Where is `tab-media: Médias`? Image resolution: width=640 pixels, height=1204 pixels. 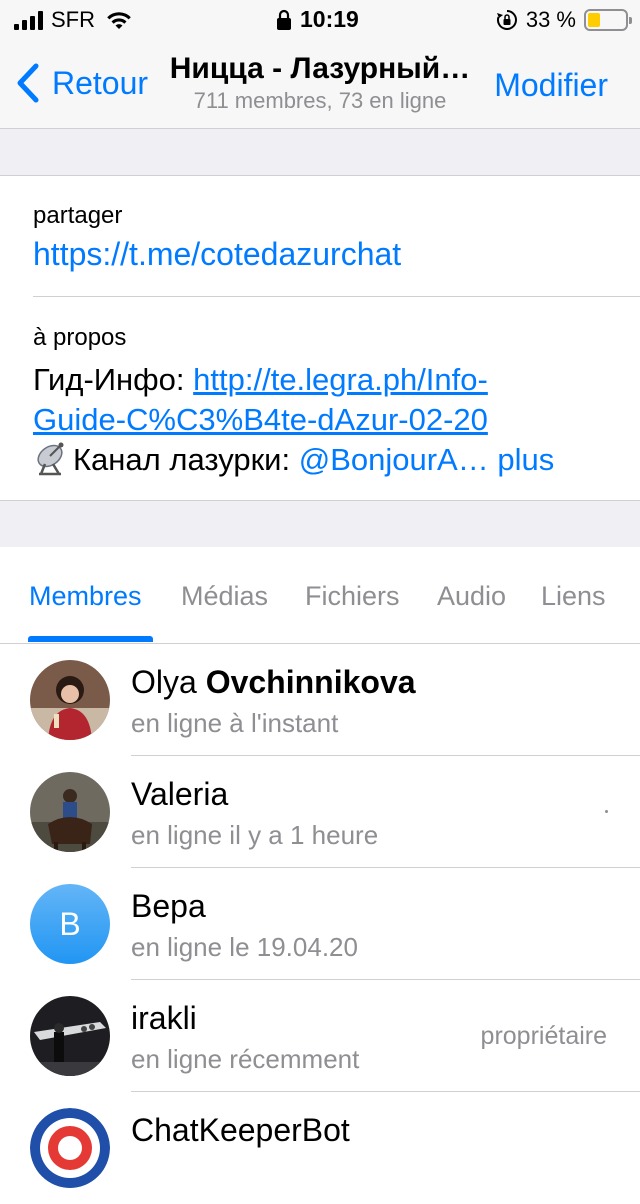
tab-media: Médias is located at coordinates (224, 596).